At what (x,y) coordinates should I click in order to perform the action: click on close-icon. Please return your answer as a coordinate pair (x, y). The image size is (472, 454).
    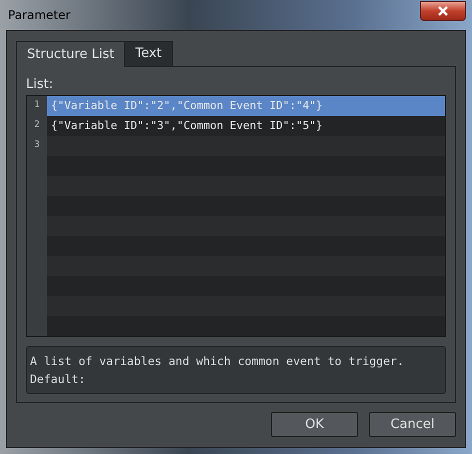
    Looking at the image, I should click on (443, 11).